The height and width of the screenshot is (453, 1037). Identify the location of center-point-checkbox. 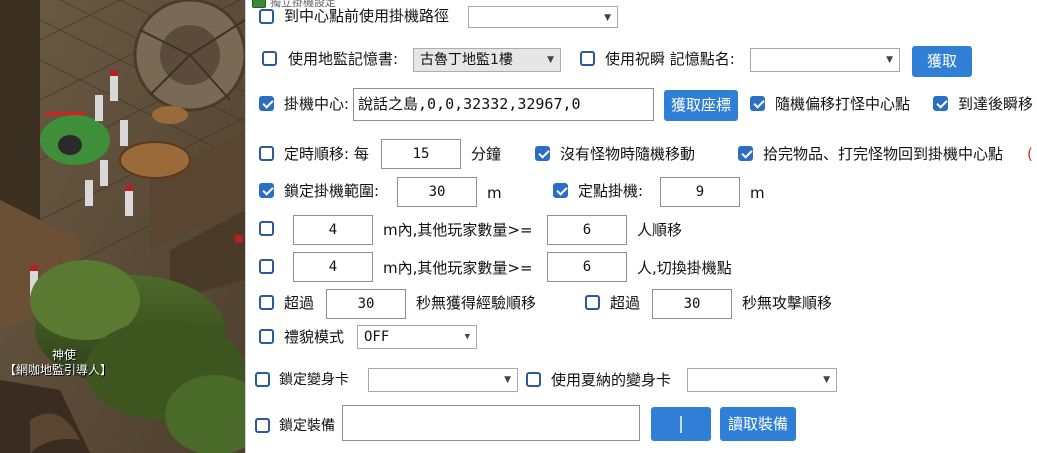
(266, 103).